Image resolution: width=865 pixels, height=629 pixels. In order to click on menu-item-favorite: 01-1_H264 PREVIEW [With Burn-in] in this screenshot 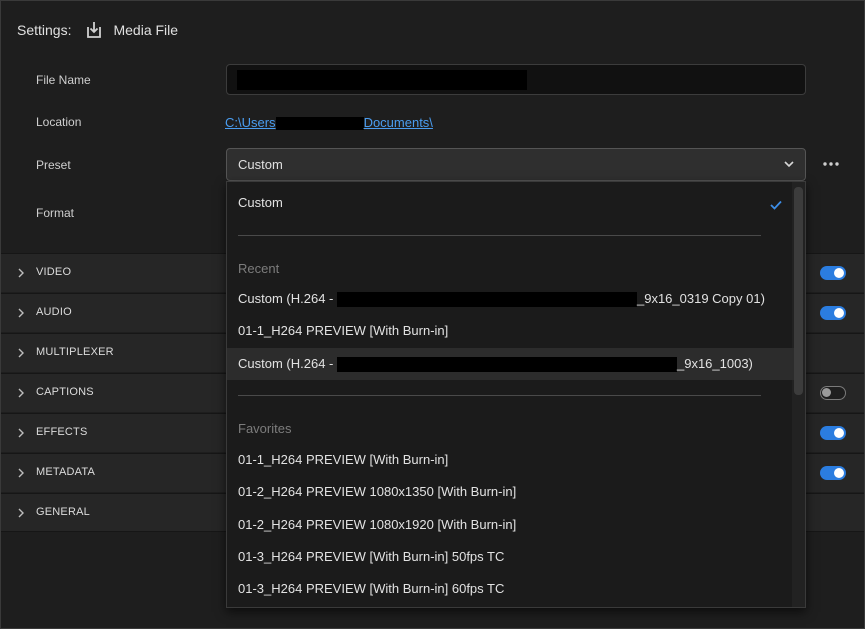, I will do `click(510, 460)`.